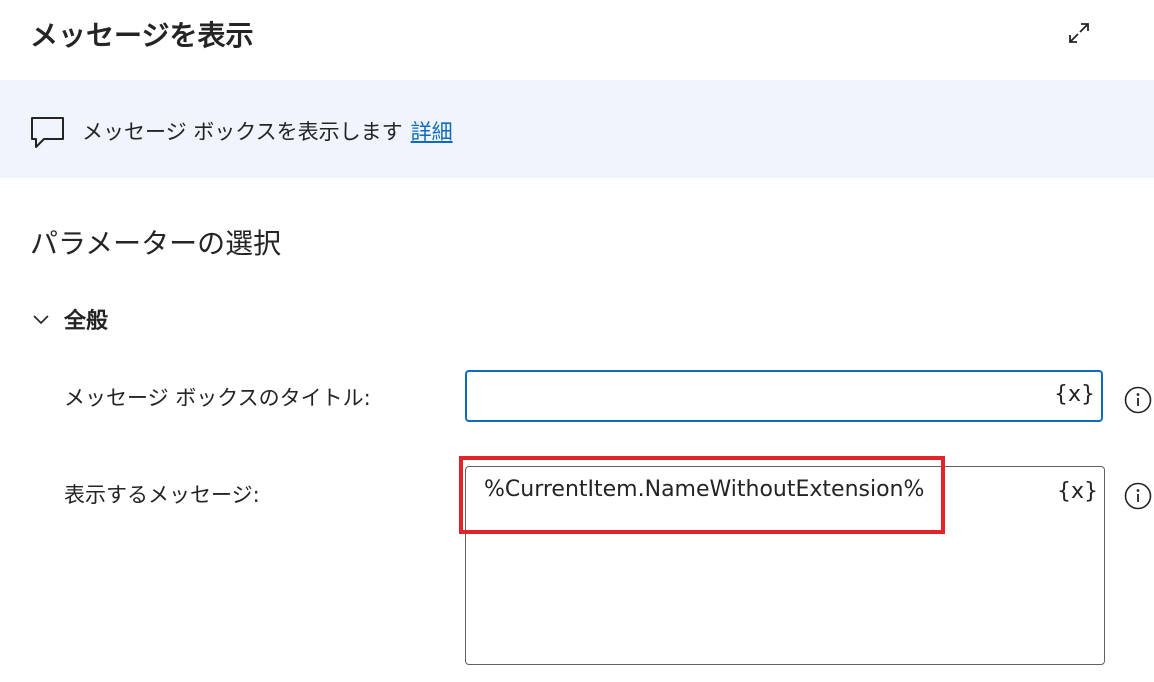  Describe the element at coordinates (784, 396) in the screenshot. I see `message-box-title-input: {x}` at that location.